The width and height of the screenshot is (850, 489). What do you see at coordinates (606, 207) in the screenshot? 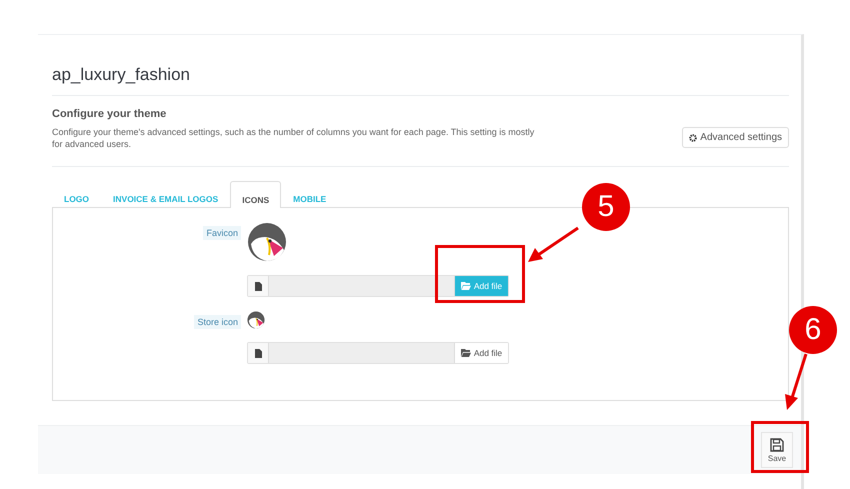
I see `step-number-badge: 5` at bounding box center [606, 207].